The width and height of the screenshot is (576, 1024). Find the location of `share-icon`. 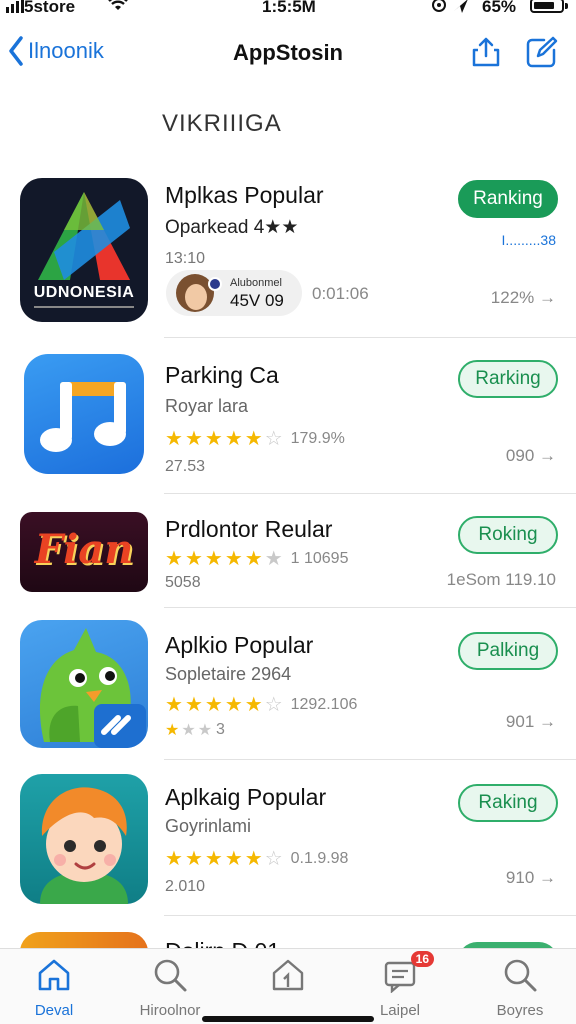

share-icon is located at coordinates (486, 52).